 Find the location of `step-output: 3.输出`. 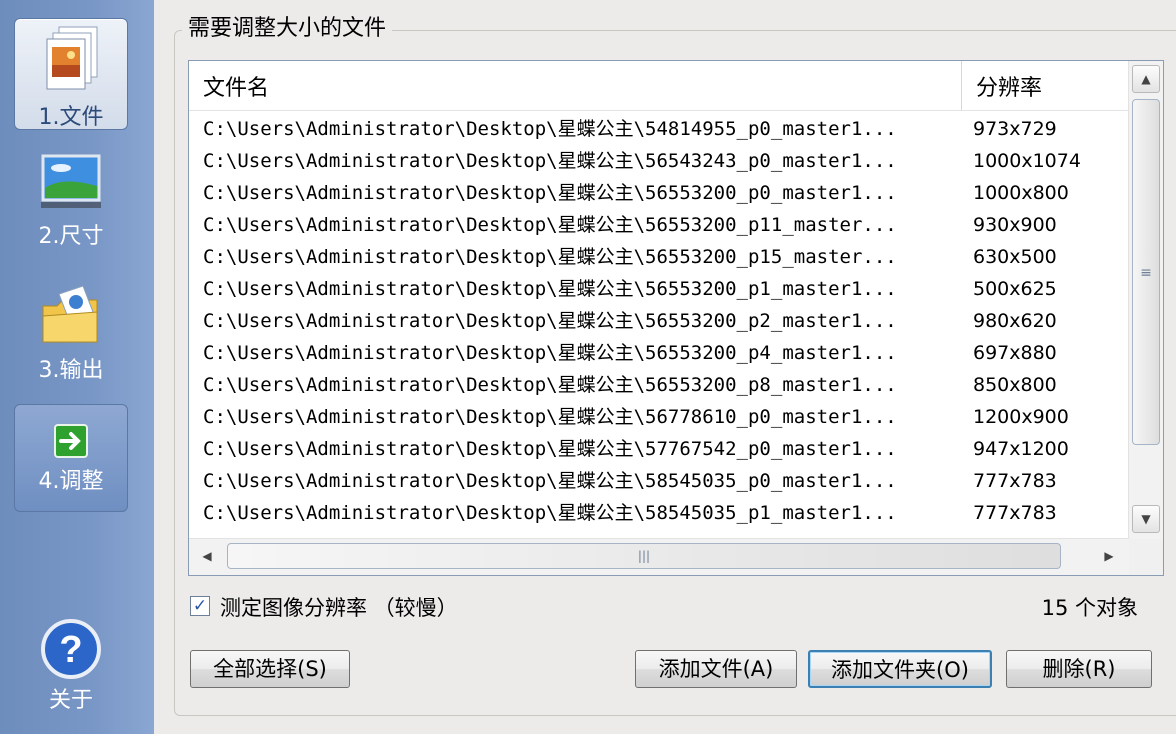

step-output: 3.输出 is located at coordinates (71, 338).